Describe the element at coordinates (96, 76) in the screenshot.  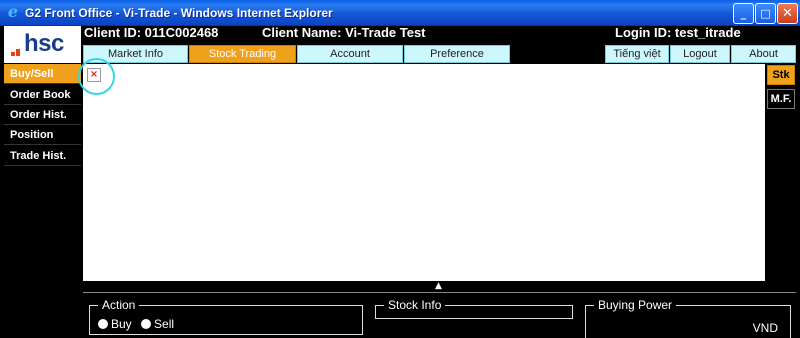
I see `highlight-ring` at that location.